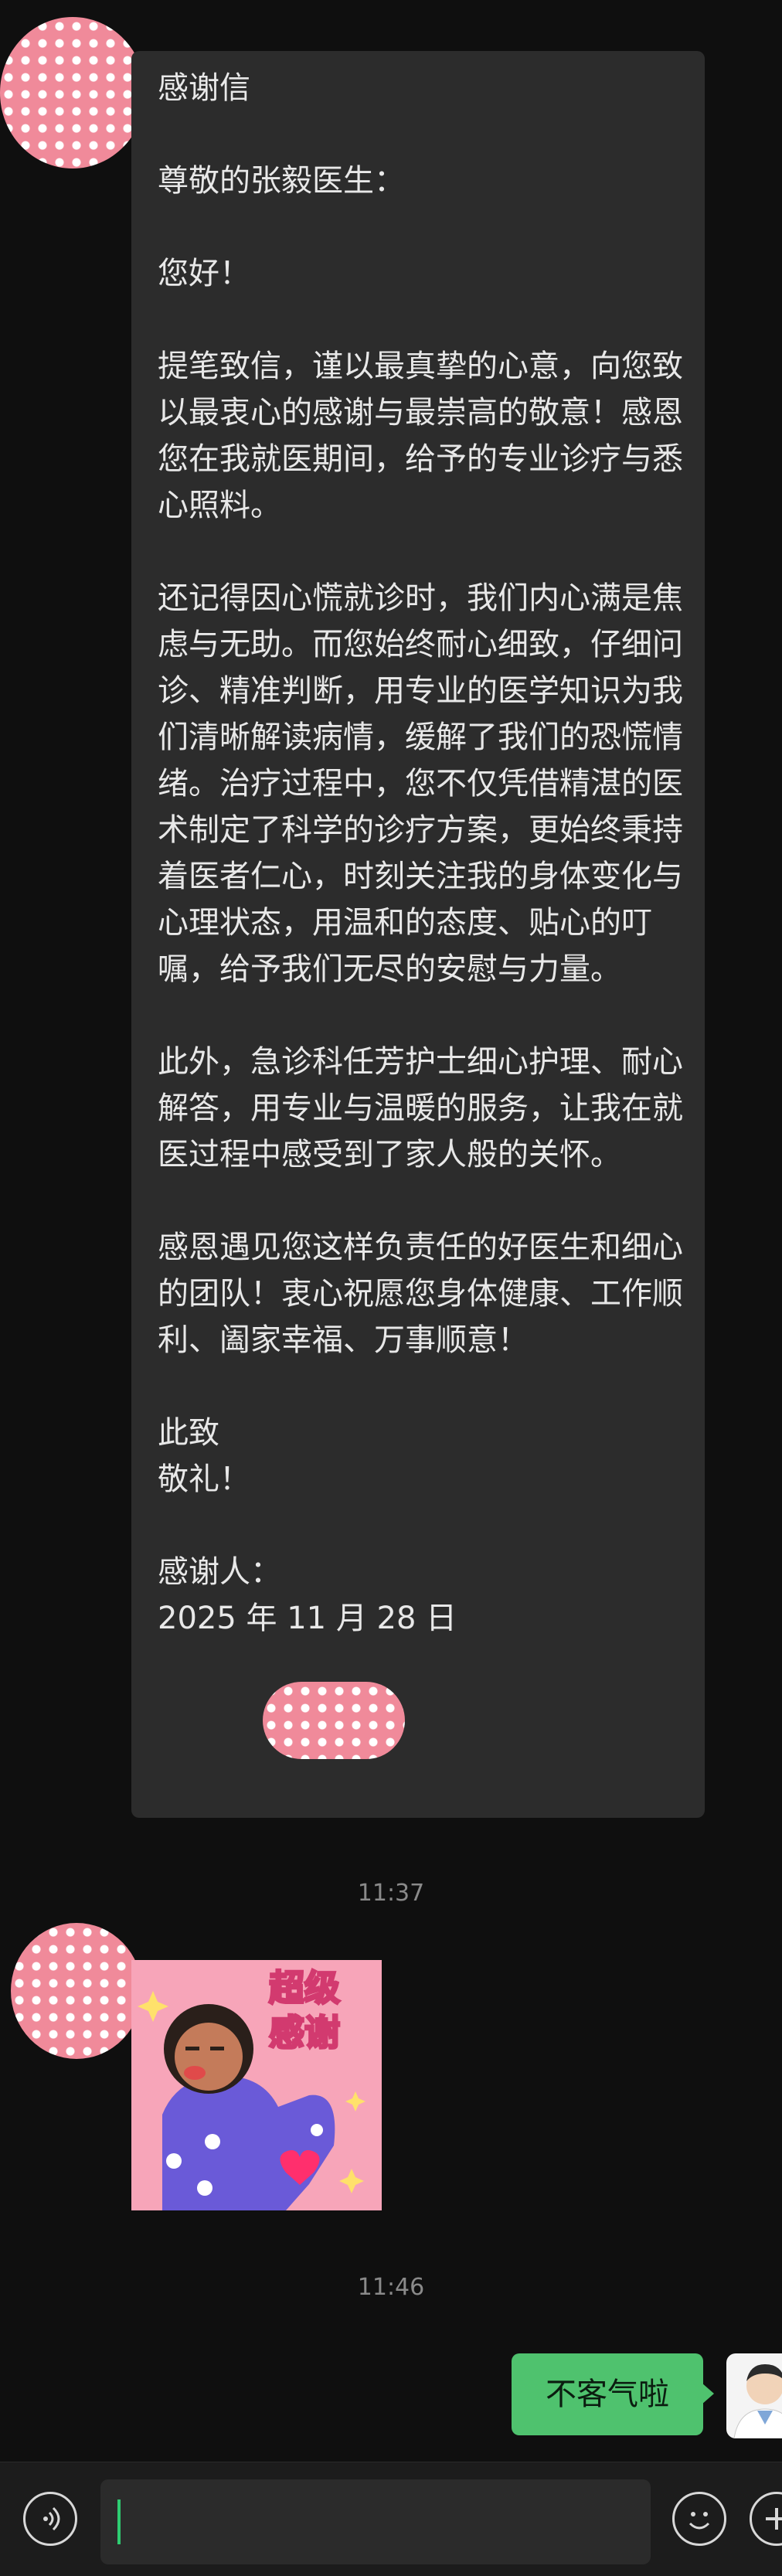 The image size is (782, 2576). What do you see at coordinates (391, 2287) in the screenshot?
I see `timestamp: 11:46` at bounding box center [391, 2287].